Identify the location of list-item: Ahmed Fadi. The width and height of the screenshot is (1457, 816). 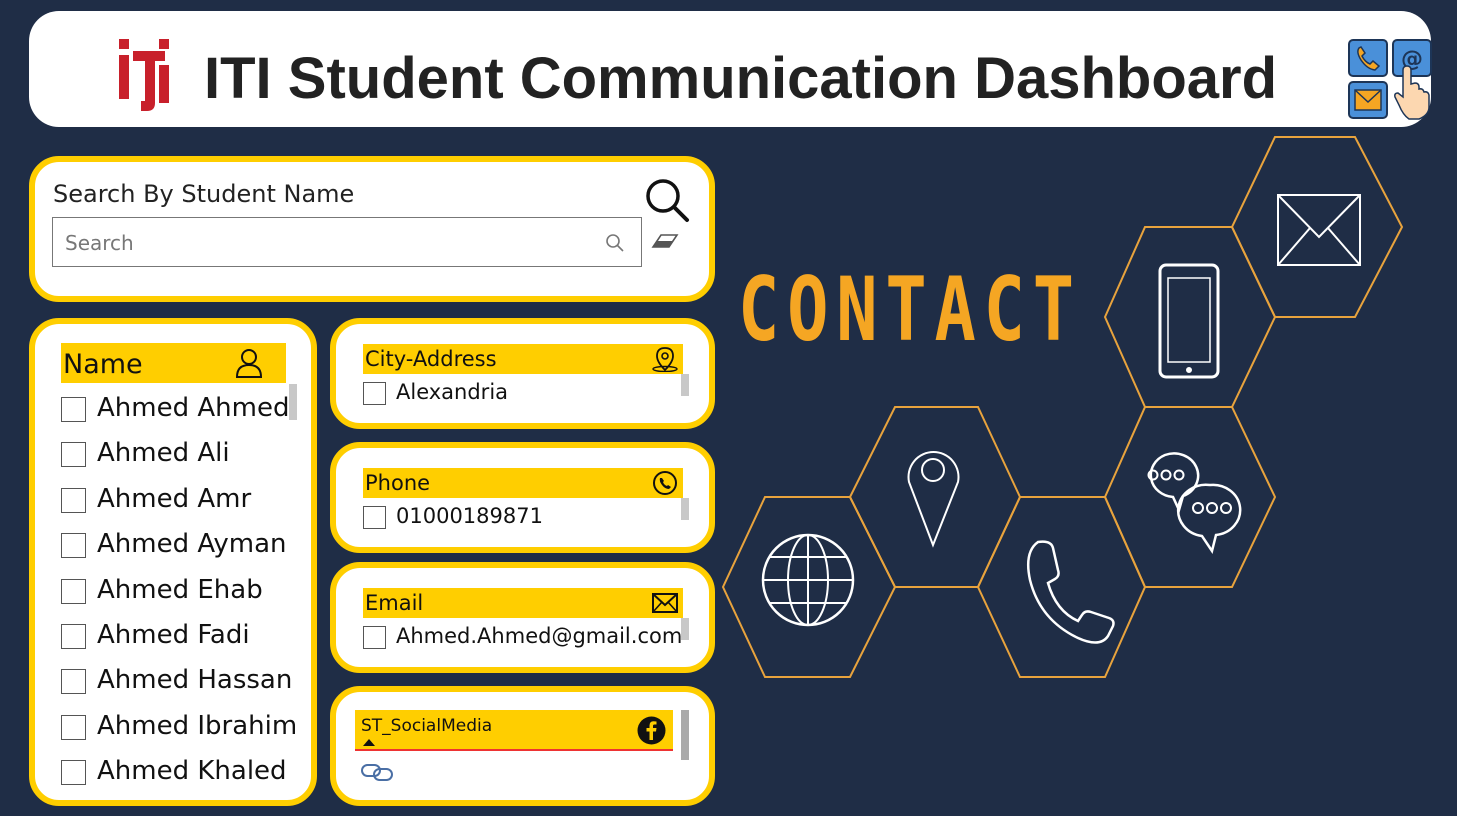
(181, 638).